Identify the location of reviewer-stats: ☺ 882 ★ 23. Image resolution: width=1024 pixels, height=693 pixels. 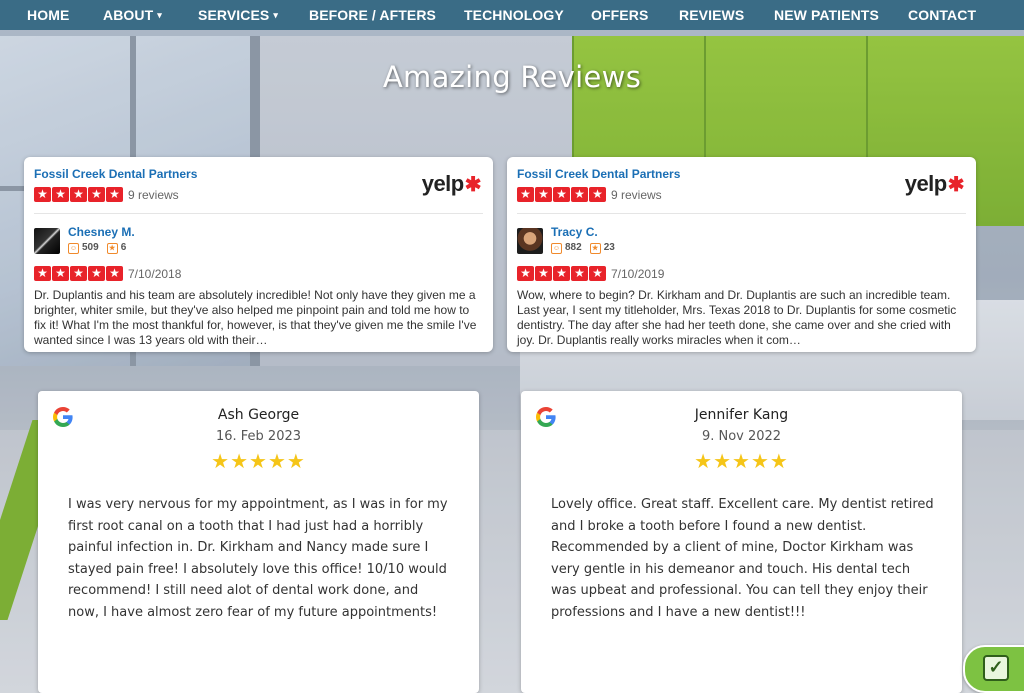
(583, 248).